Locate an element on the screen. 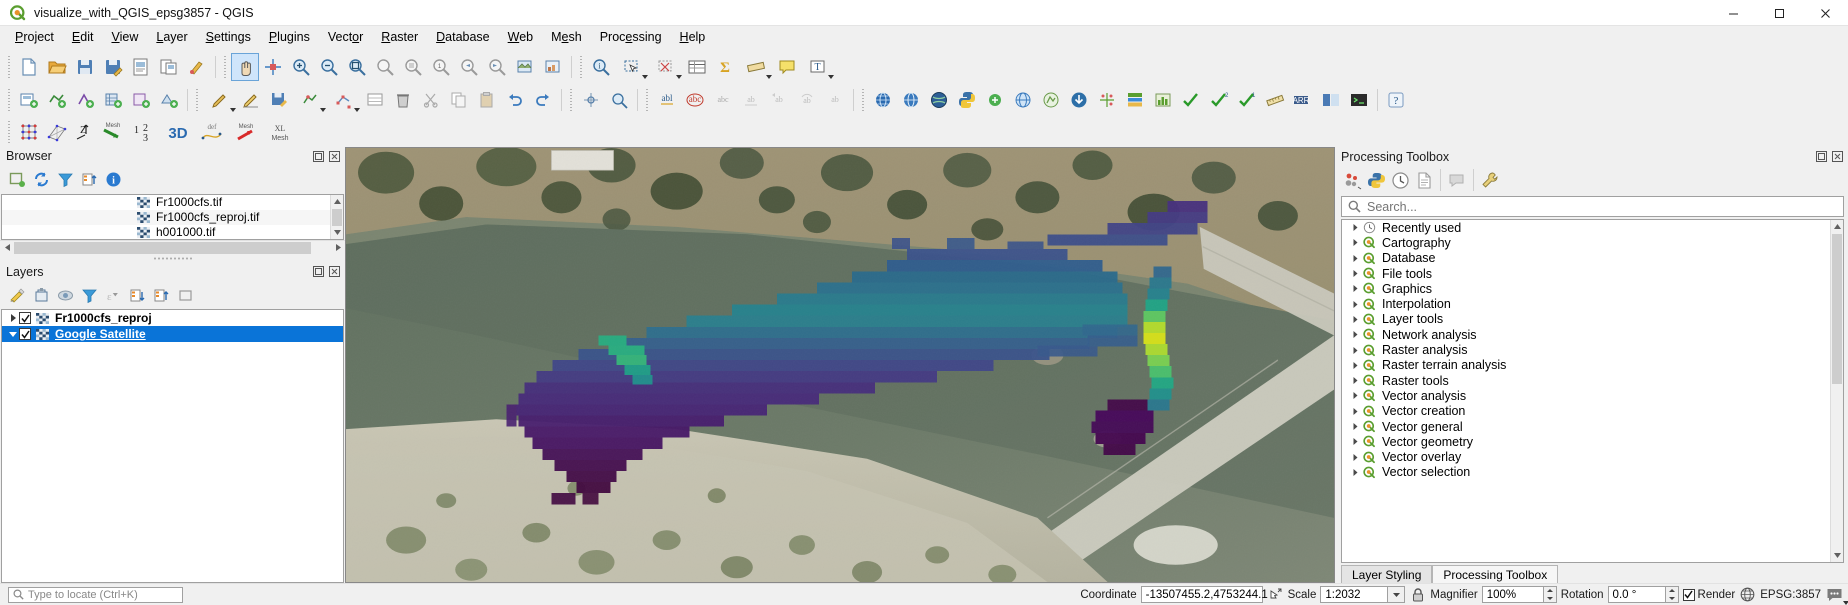 The width and height of the screenshot is (1848, 605). scroll-down-icon is located at coordinates (337, 233).